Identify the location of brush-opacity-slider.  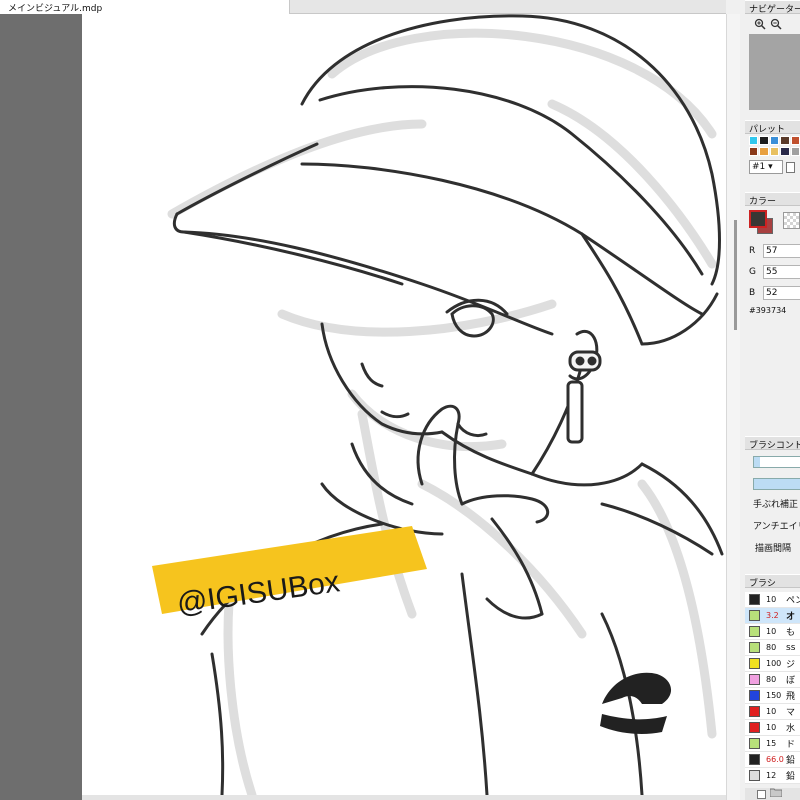
(776, 484).